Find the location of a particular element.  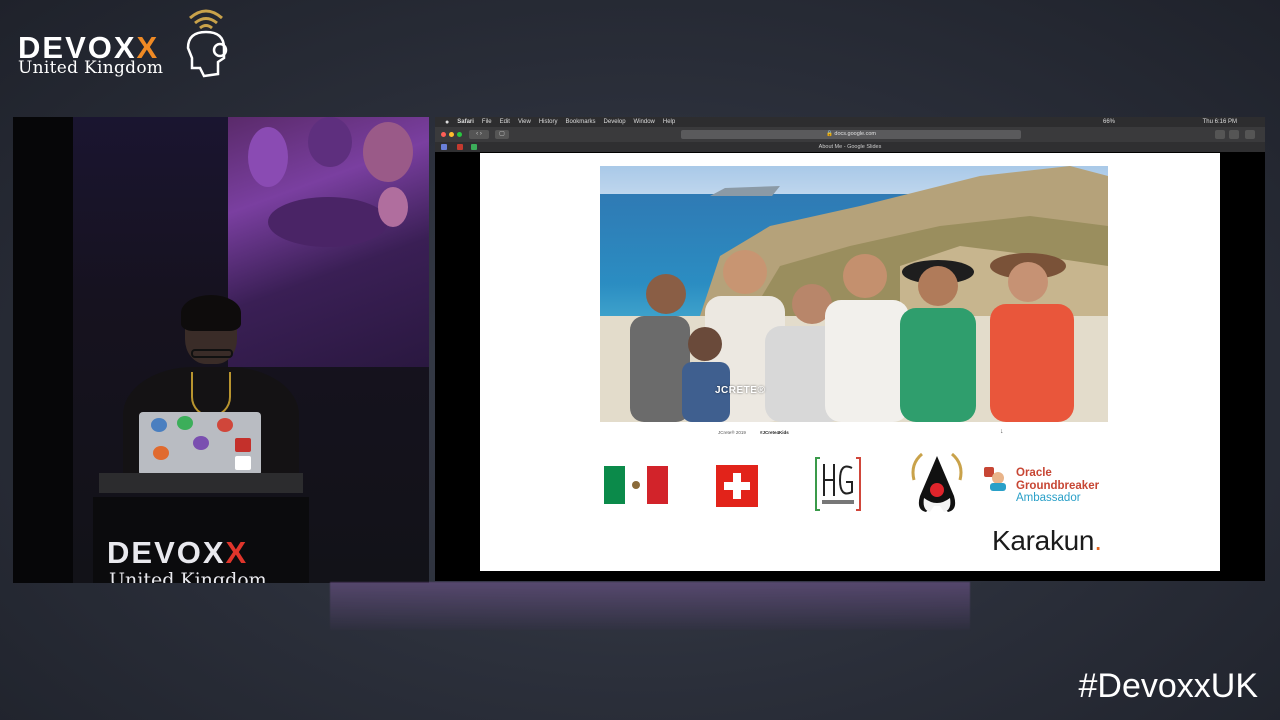

close-window-button is located at coordinates (443, 134).